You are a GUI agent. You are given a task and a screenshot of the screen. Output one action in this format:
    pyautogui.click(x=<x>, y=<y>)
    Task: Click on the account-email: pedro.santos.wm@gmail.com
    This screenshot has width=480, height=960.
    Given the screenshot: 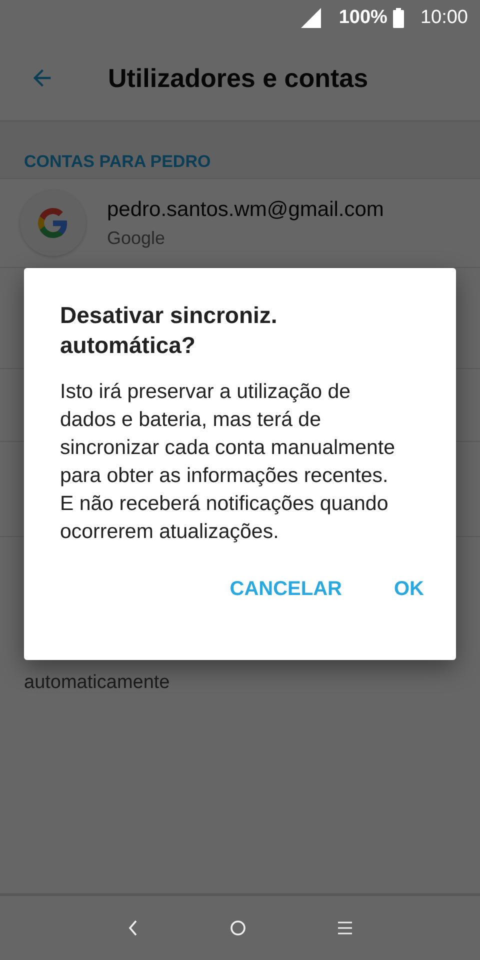 What is the action you would take?
    pyautogui.click(x=245, y=210)
    